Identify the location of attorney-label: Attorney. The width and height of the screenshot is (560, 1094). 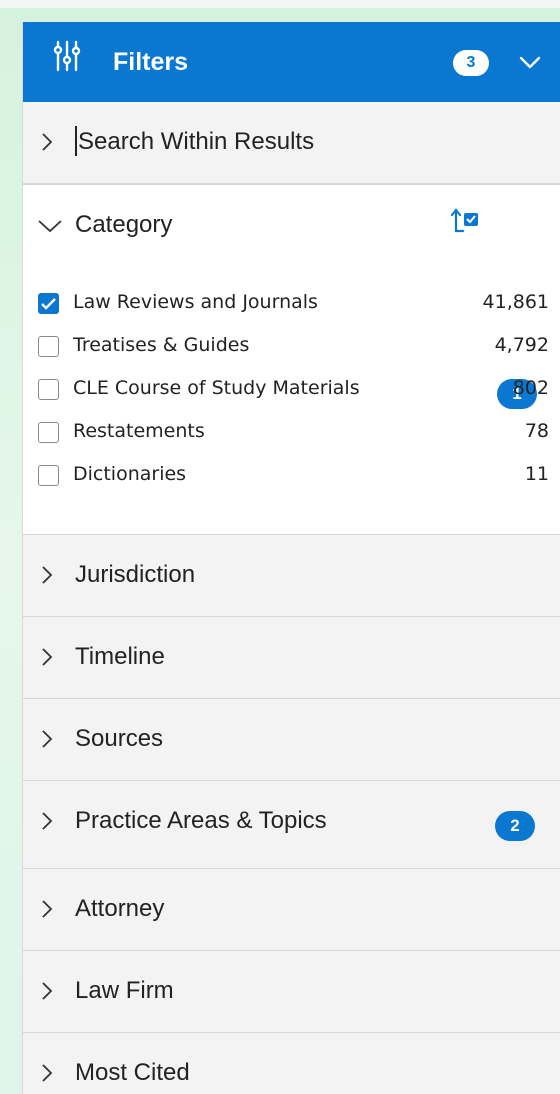
(120, 908).